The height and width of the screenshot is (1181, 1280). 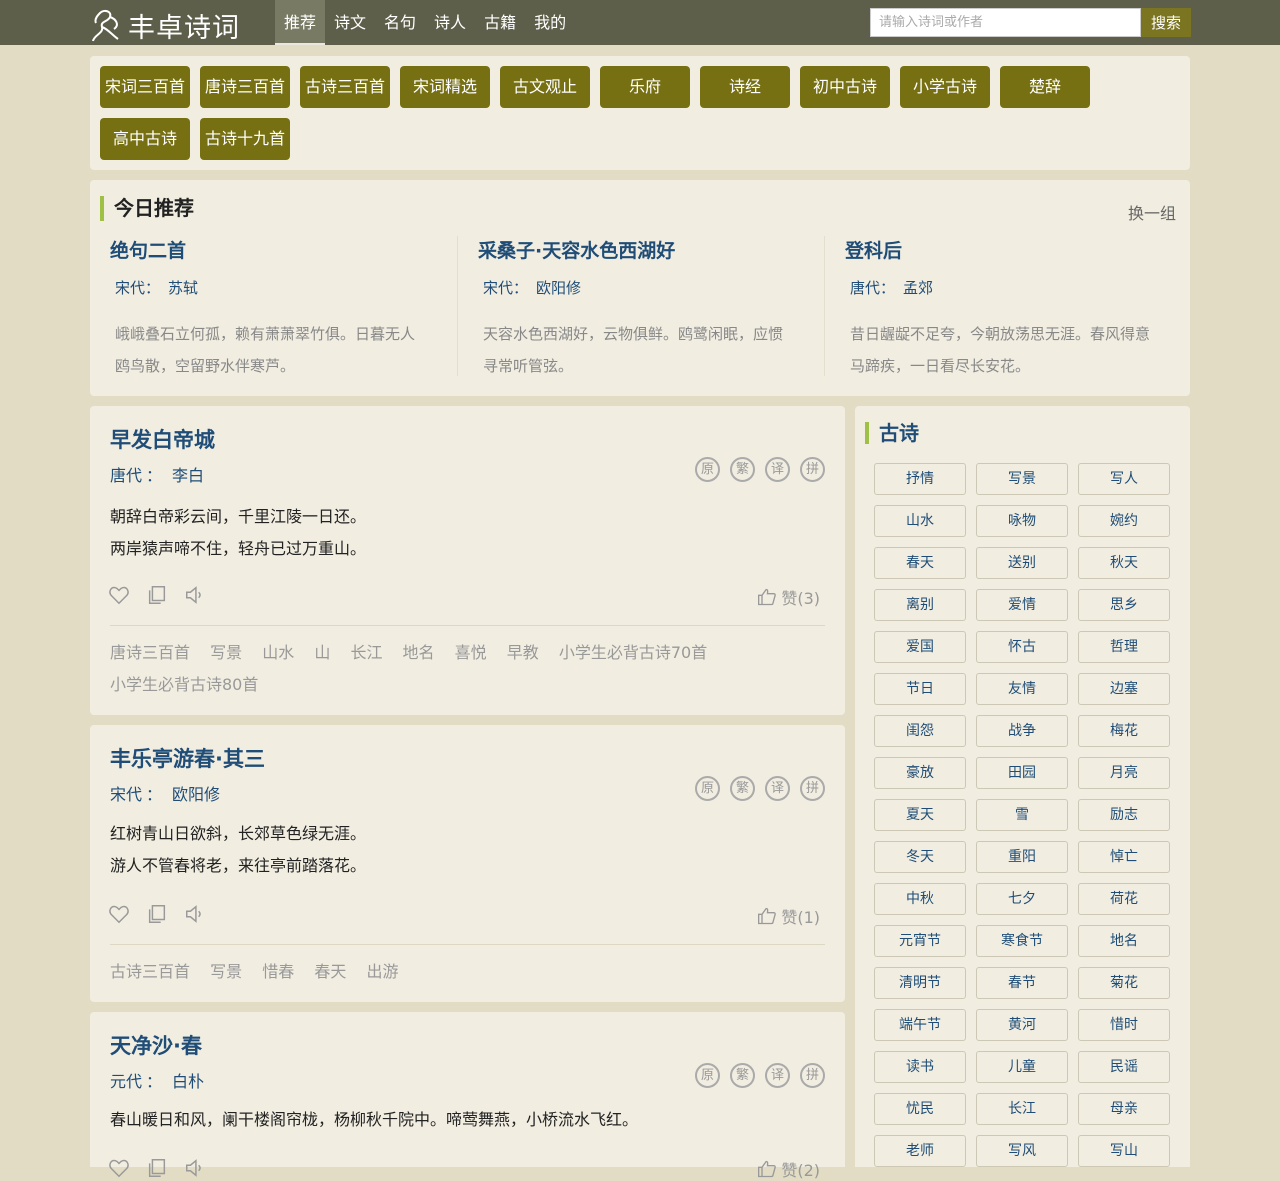 I want to click on sidebar-tag: 寒食节, so click(x=1022, y=941).